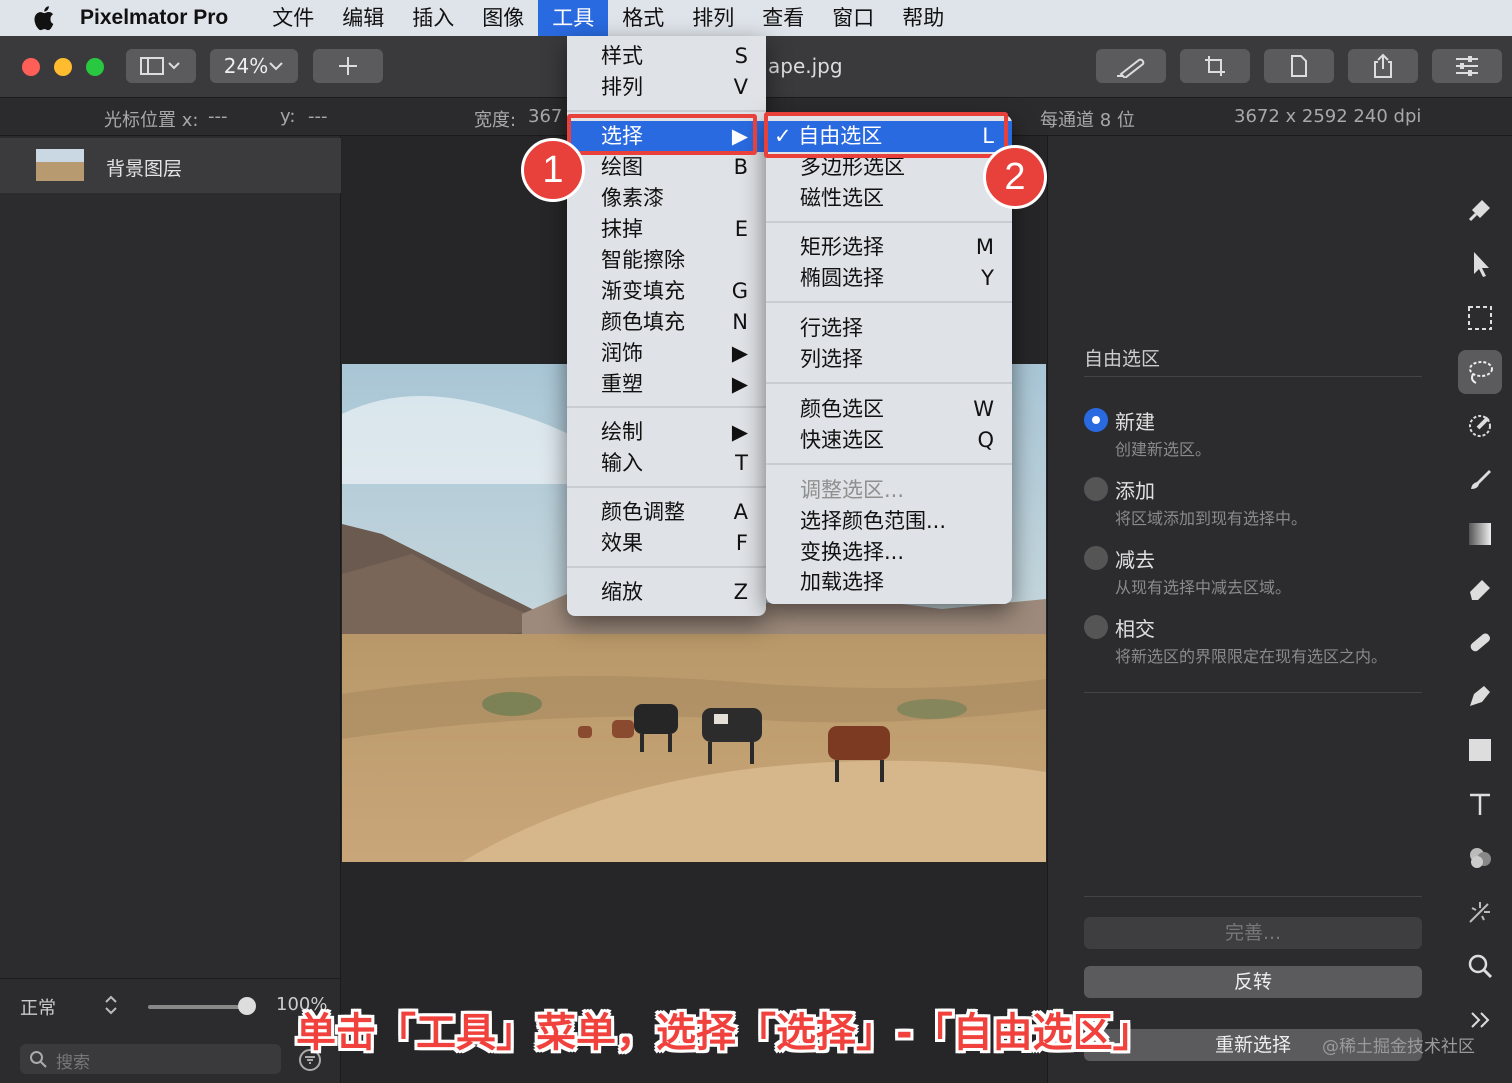  Describe the element at coordinates (1253, 982) in the screenshot. I see `invert-button: 反转` at that location.